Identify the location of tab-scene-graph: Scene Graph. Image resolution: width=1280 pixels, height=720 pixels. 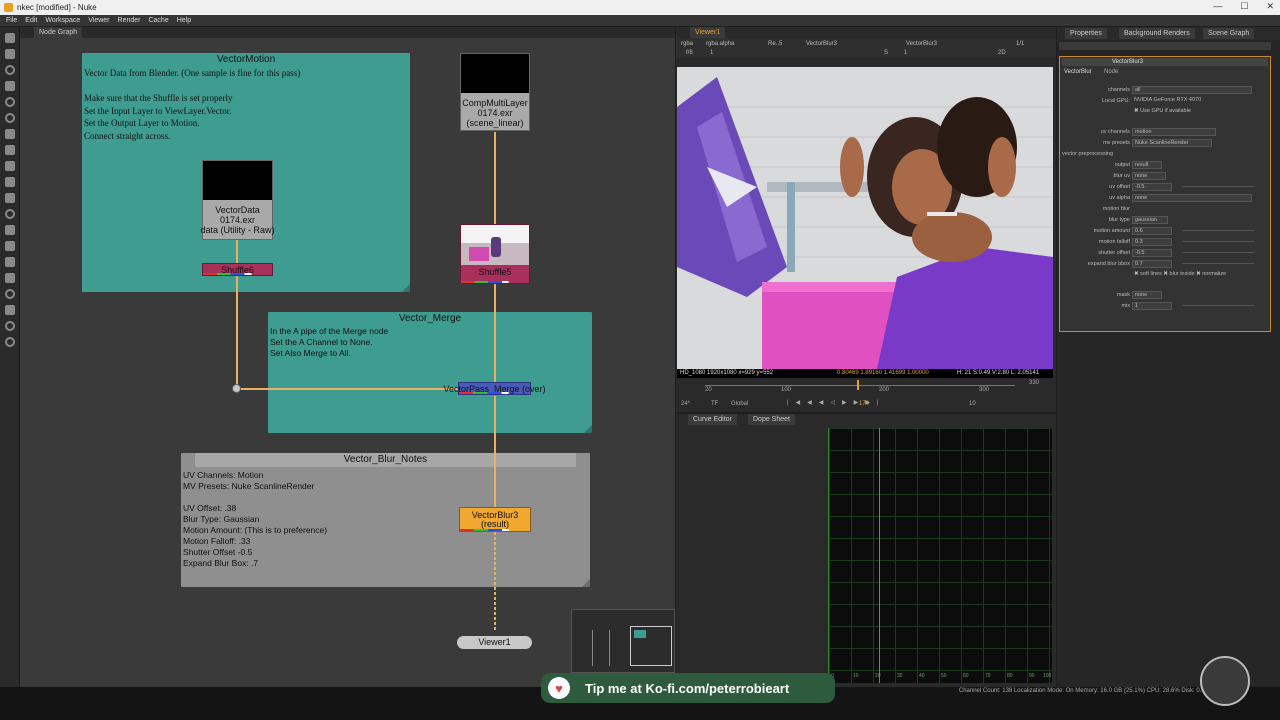
(1229, 33).